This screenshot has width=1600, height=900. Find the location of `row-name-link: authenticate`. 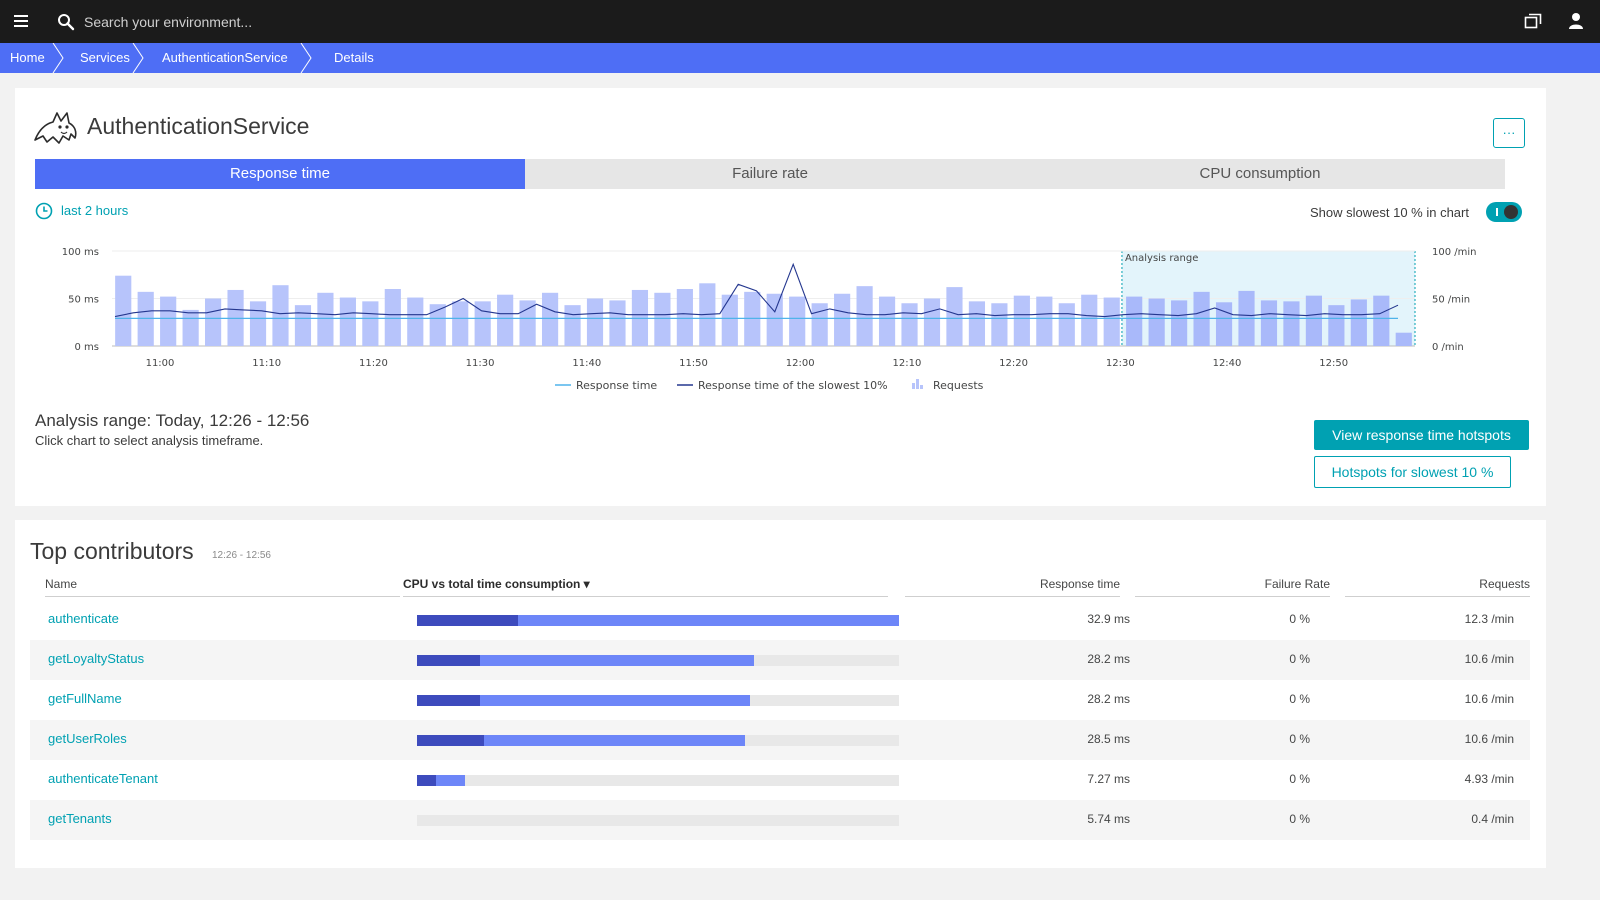

row-name-link: authenticate is located at coordinates (83, 618).